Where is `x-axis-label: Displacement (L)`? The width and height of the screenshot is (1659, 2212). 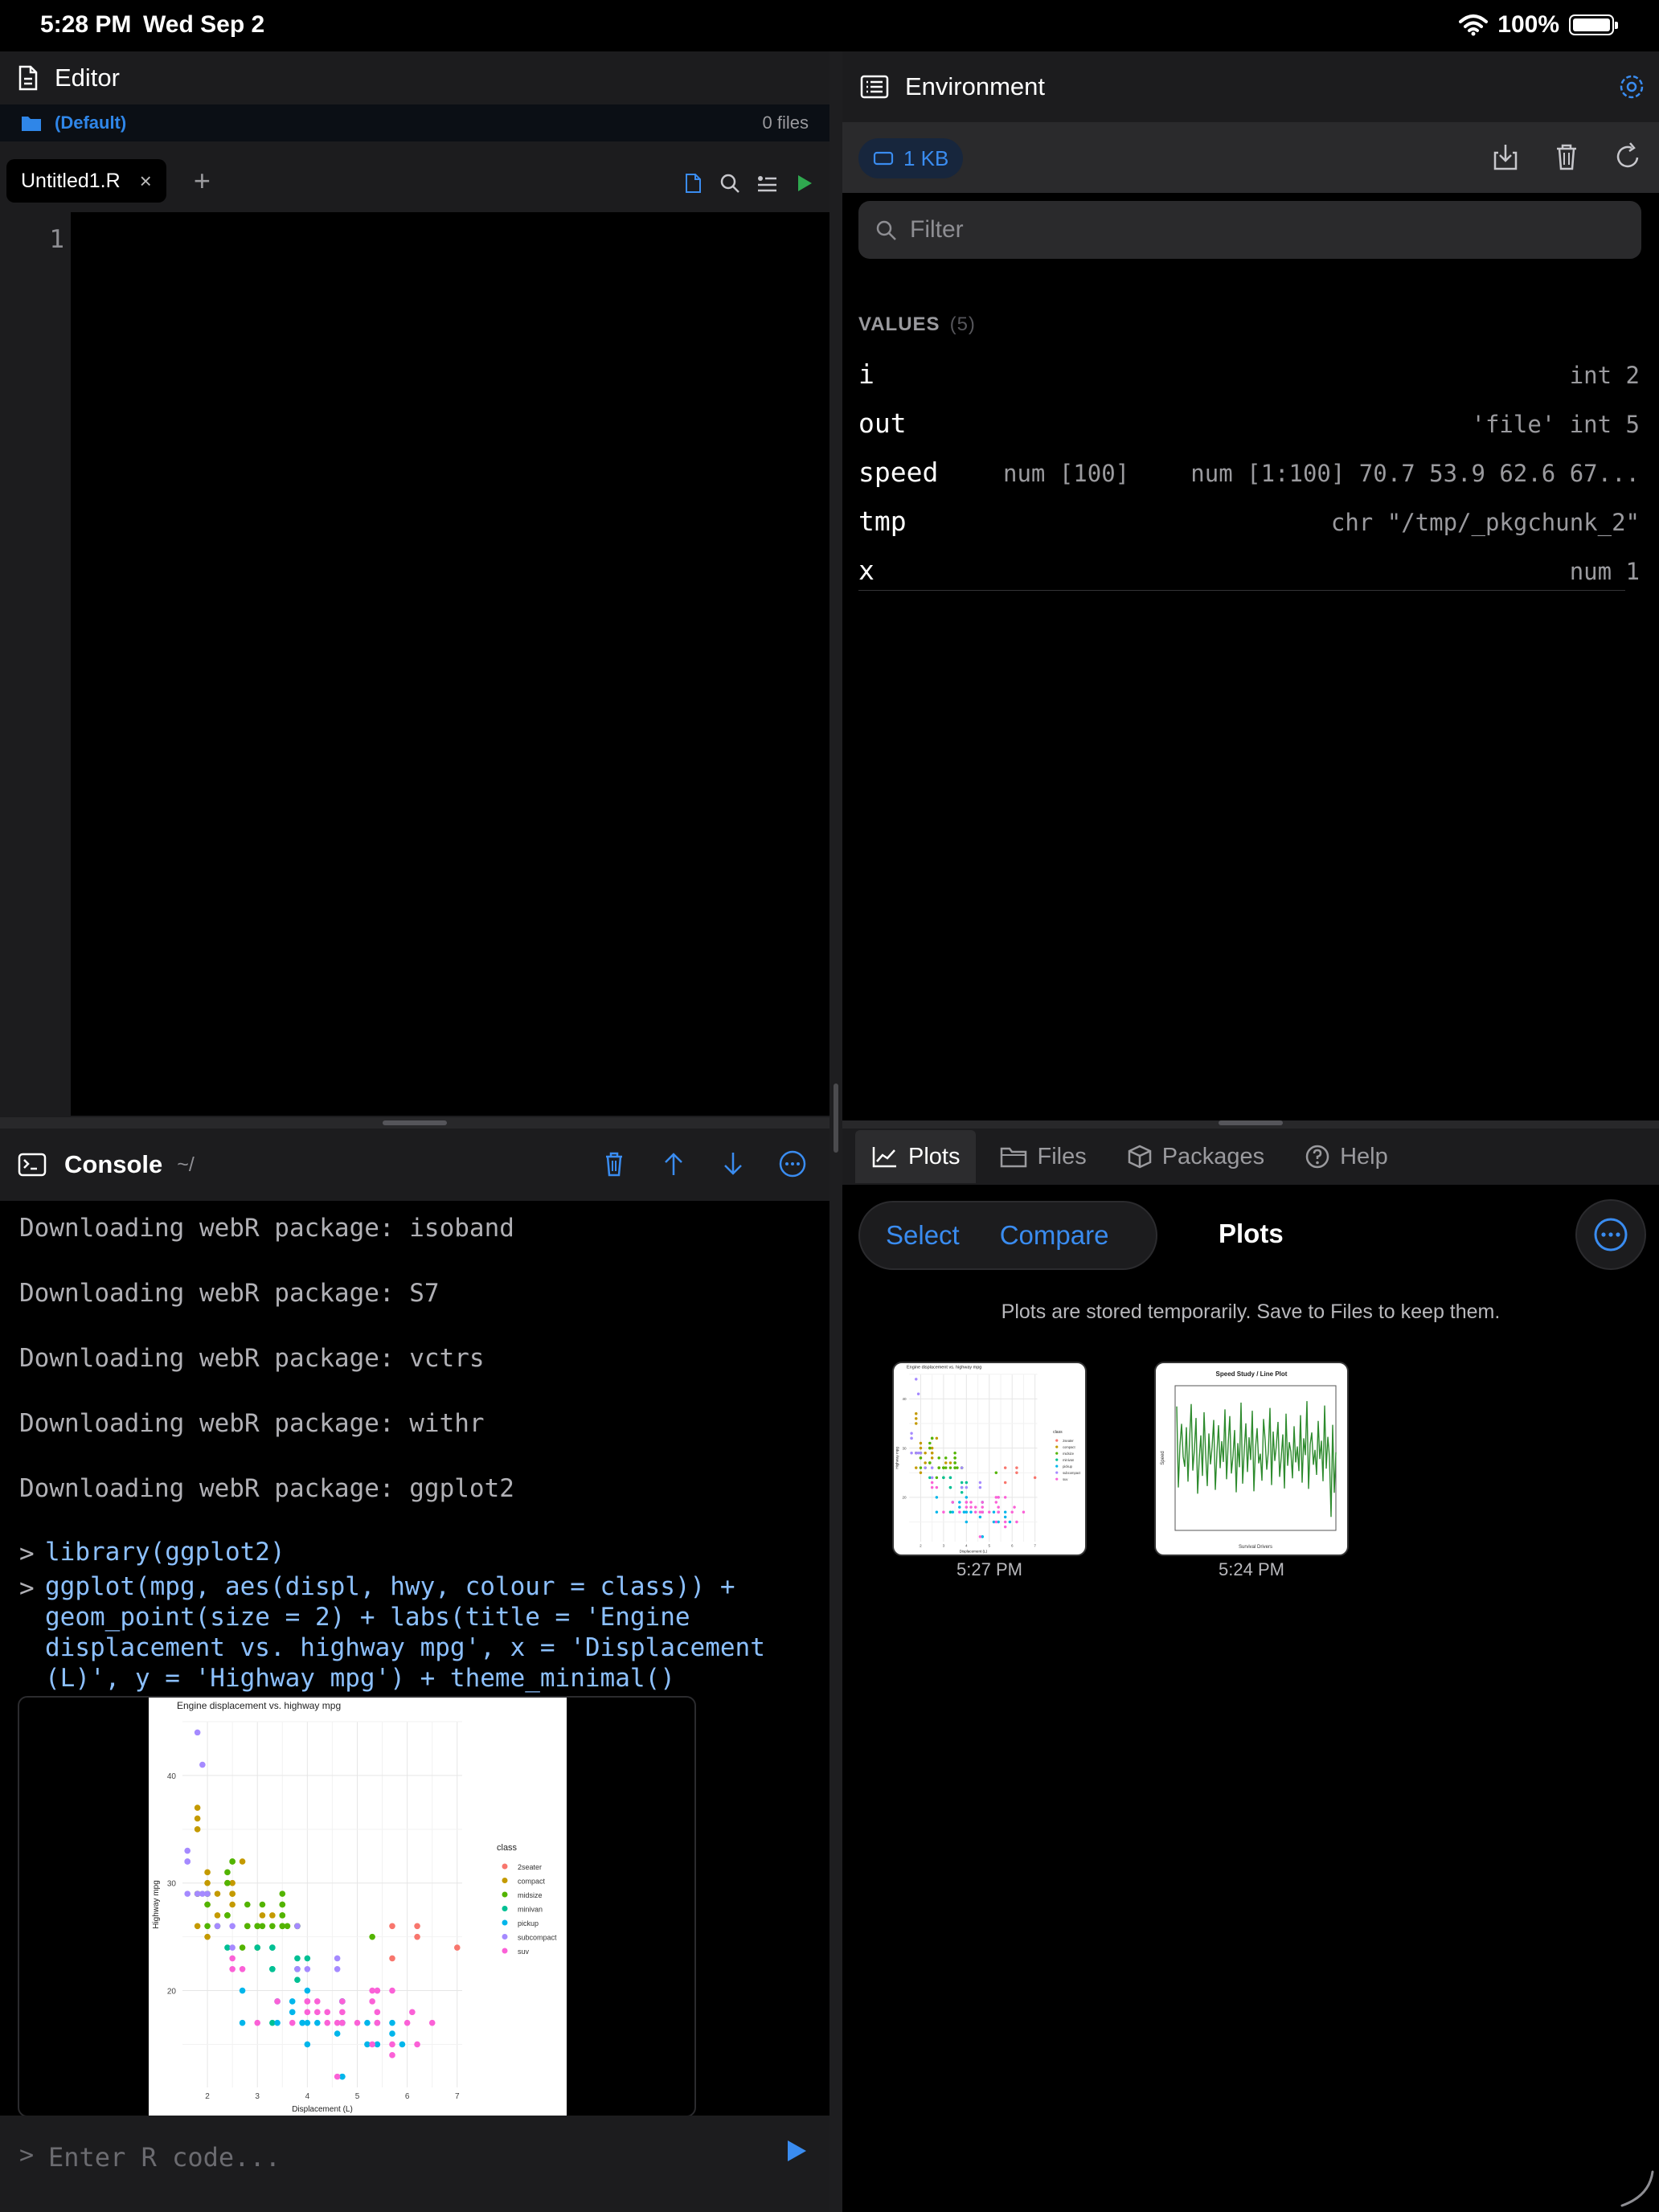 x-axis-label: Displacement (L) is located at coordinates (974, 1552).